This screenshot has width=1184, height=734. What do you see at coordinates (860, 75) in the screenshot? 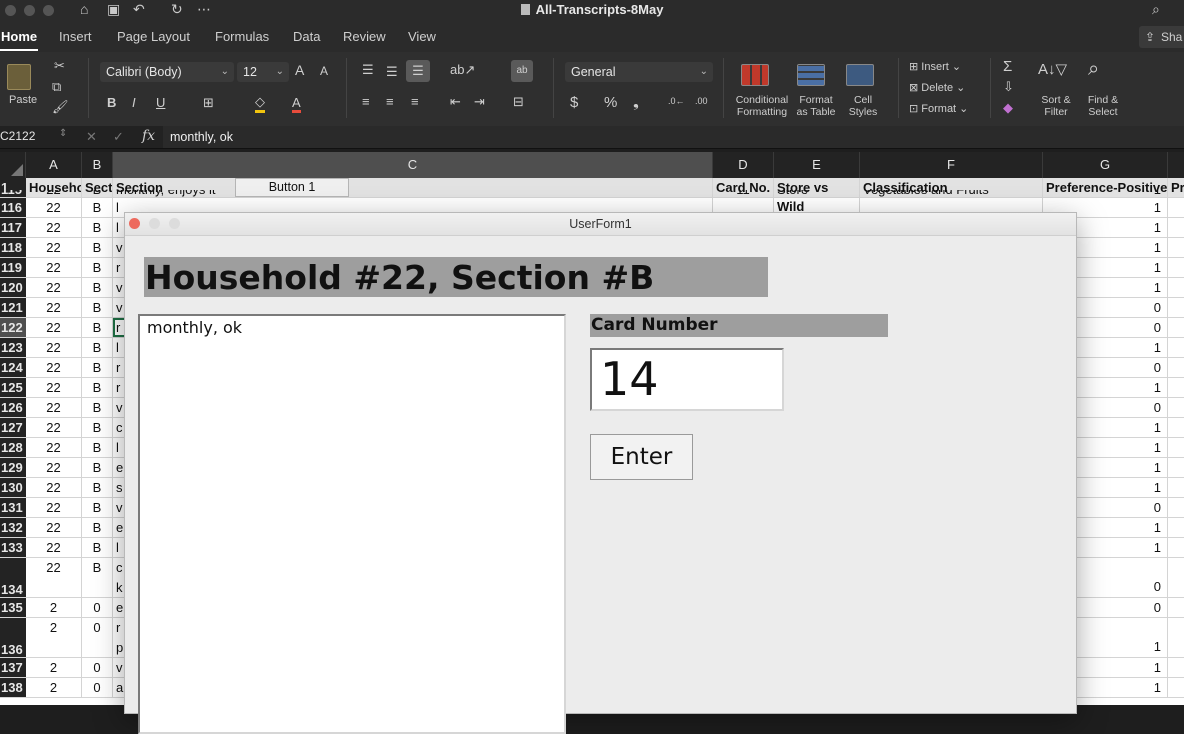
I see `cell-styles-icon` at bounding box center [860, 75].